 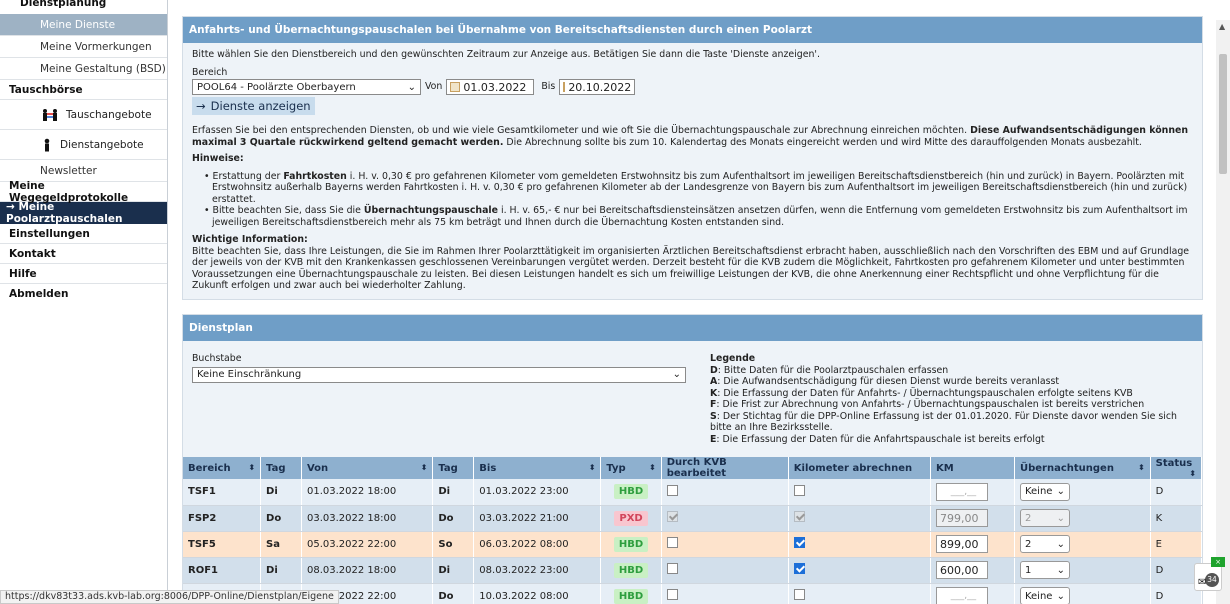 What do you see at coordinates (83, 294) in the screenshot?
I see `sidebar-item-abmelden: Abmelden` at bounding box center [83, 294].